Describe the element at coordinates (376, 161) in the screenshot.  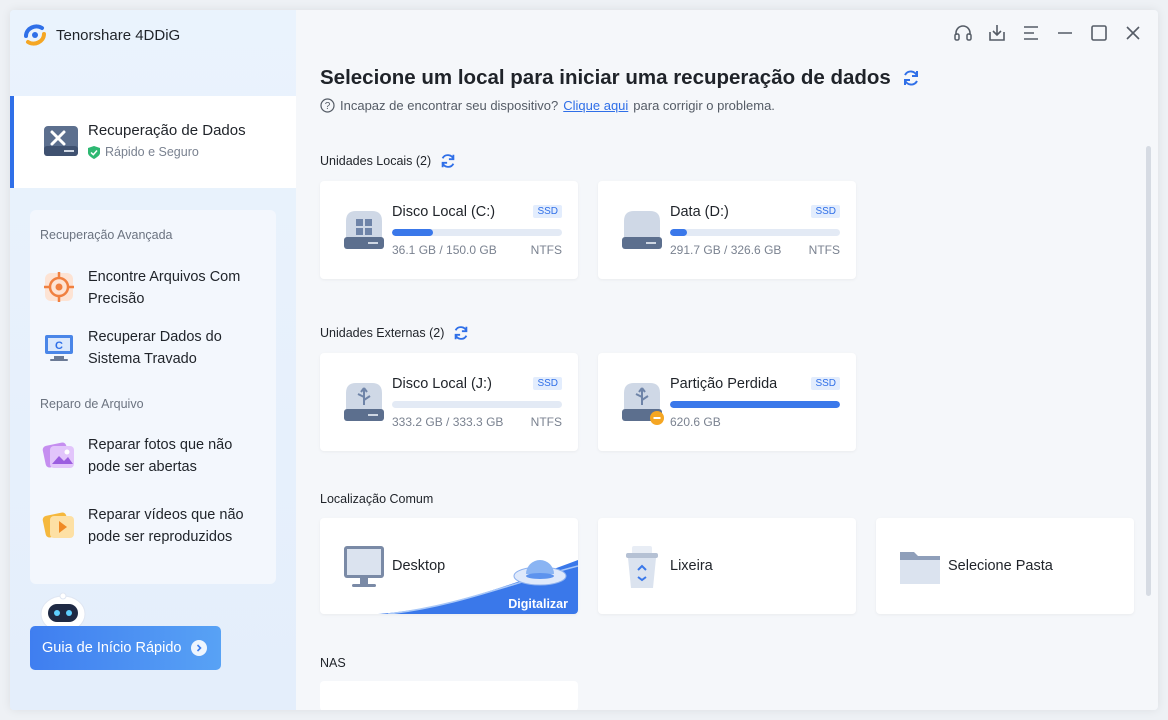
I see `local-drives-title-text: Unidades Locais (2)` at that location.